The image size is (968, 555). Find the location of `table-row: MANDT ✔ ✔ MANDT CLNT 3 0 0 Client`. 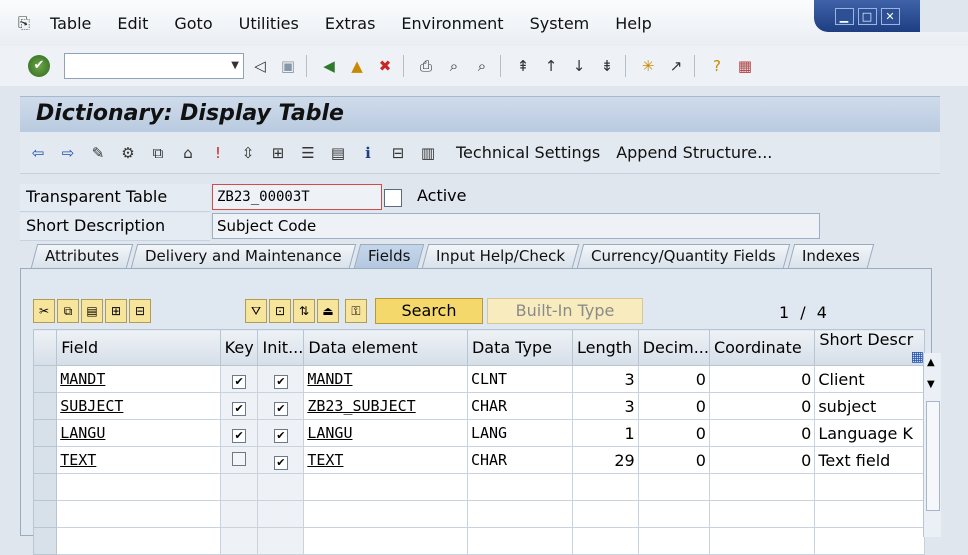

table-row: MANDT ✔ ✔ MANDT CLNT 3 0 0 Client is located at coordinates (478, 379).